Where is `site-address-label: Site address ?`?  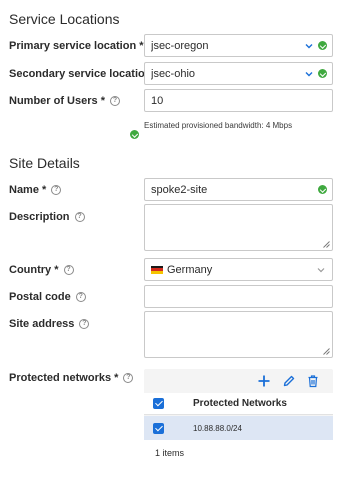 site-address-label: Site address ? is located at coordinates (49, 324).